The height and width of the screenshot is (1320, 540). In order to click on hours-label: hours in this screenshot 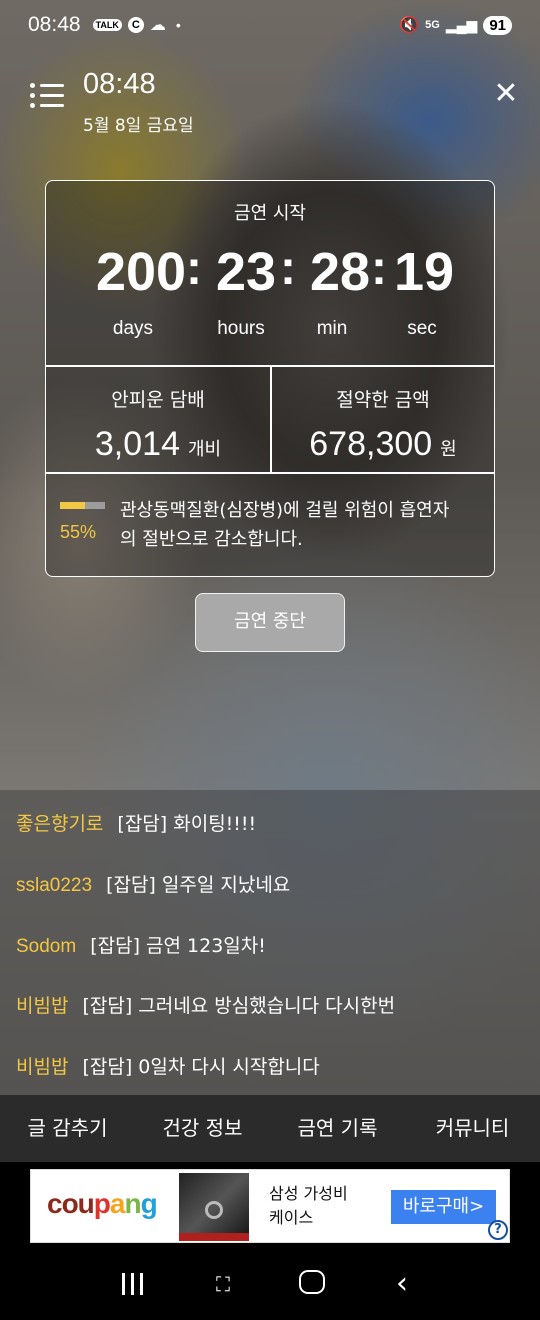, I will do `click(241, 328)`.